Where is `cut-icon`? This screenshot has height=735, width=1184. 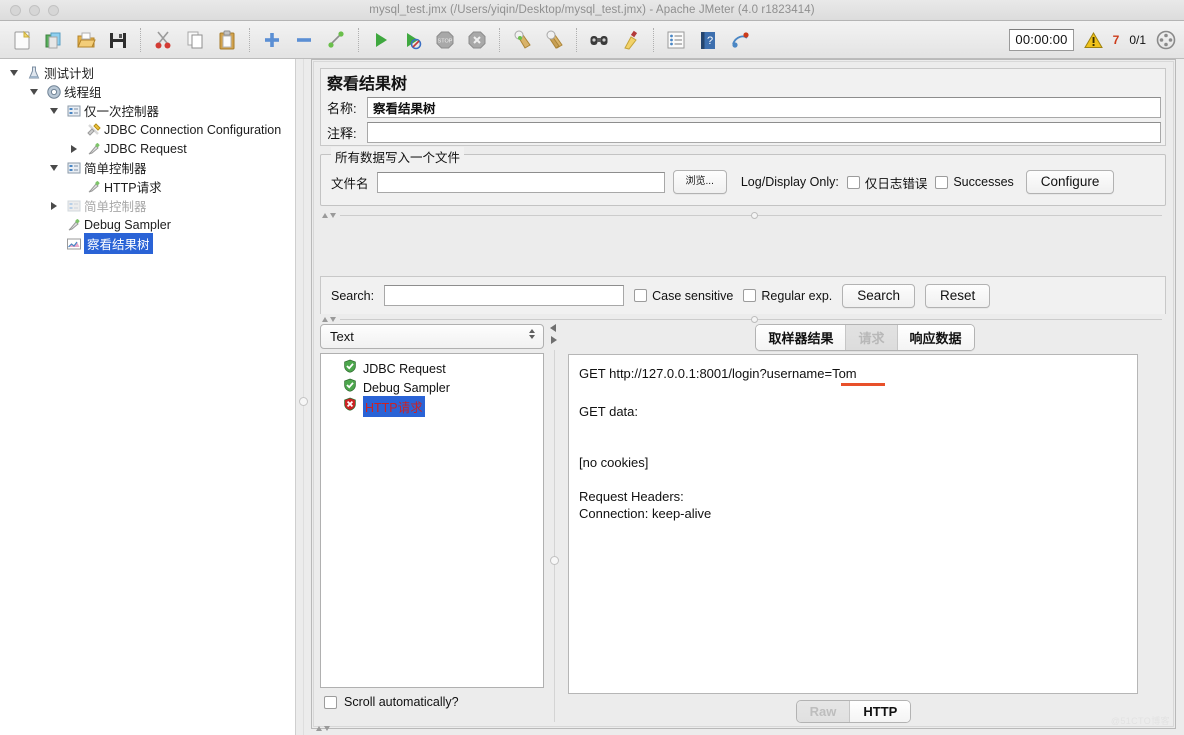
cut-icon is located at coordinates (163, 40).